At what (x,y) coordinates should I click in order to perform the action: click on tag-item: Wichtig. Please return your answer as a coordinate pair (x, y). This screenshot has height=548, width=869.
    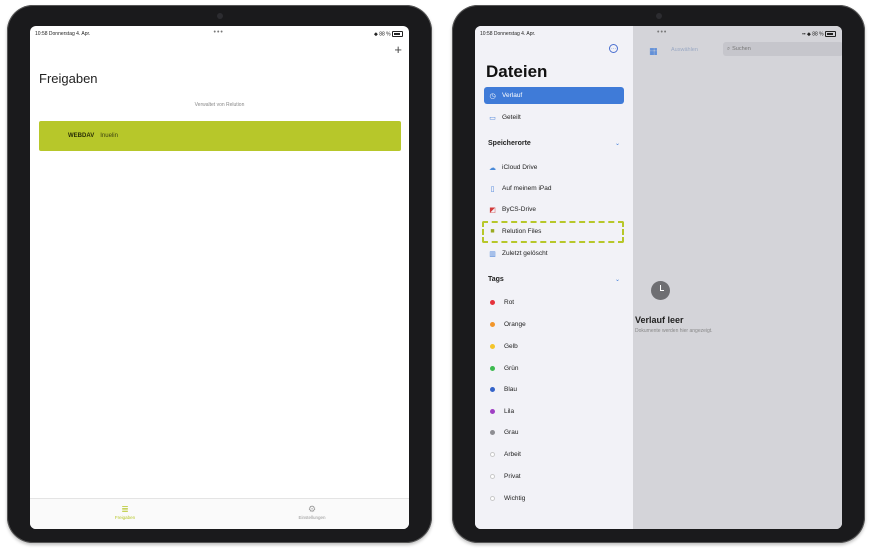
    Looking at the image, I should click on (554, 498).